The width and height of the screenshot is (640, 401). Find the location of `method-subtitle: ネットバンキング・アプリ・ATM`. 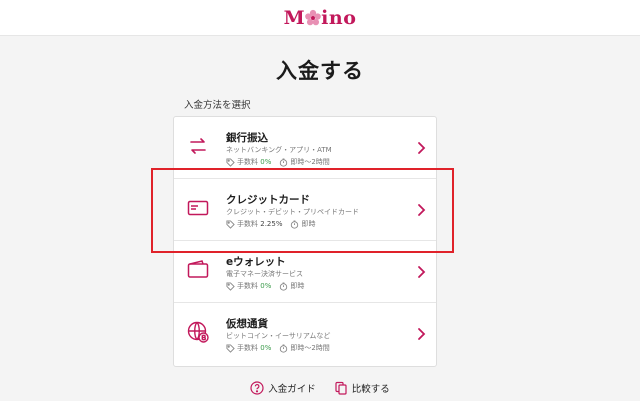

method-subtitle: ネットバンキング・アプリ・ATM is located at coordinates (279, 150).